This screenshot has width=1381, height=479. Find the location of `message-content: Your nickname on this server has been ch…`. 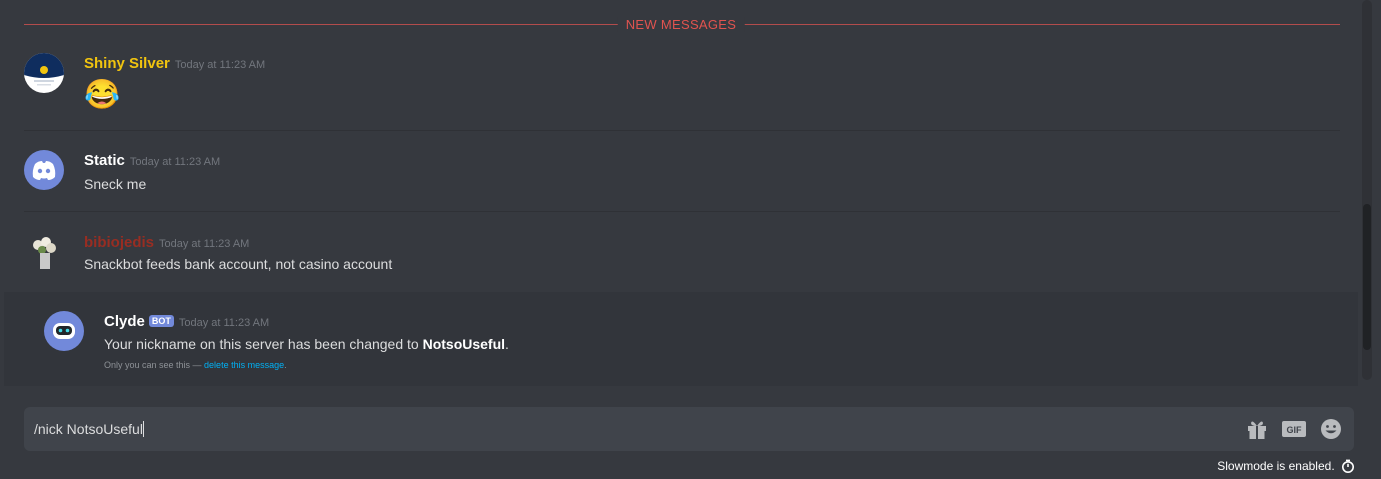

message-content: Your nickname on this server has been ch… is located at coordinates (306, 344).